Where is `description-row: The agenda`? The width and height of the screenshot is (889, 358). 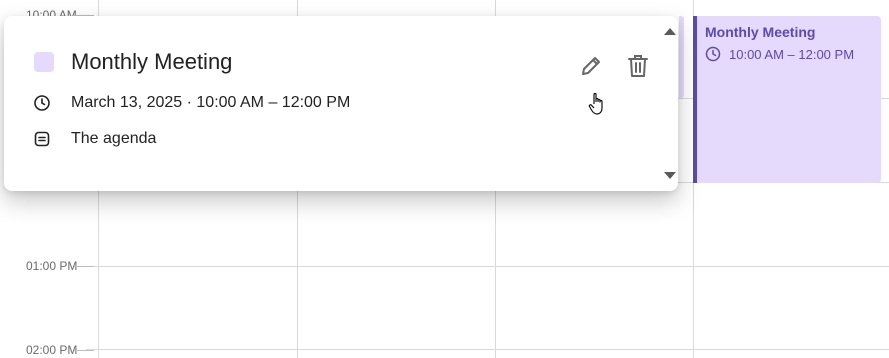
description-row: The agenda is located at coordinates (94, 139).